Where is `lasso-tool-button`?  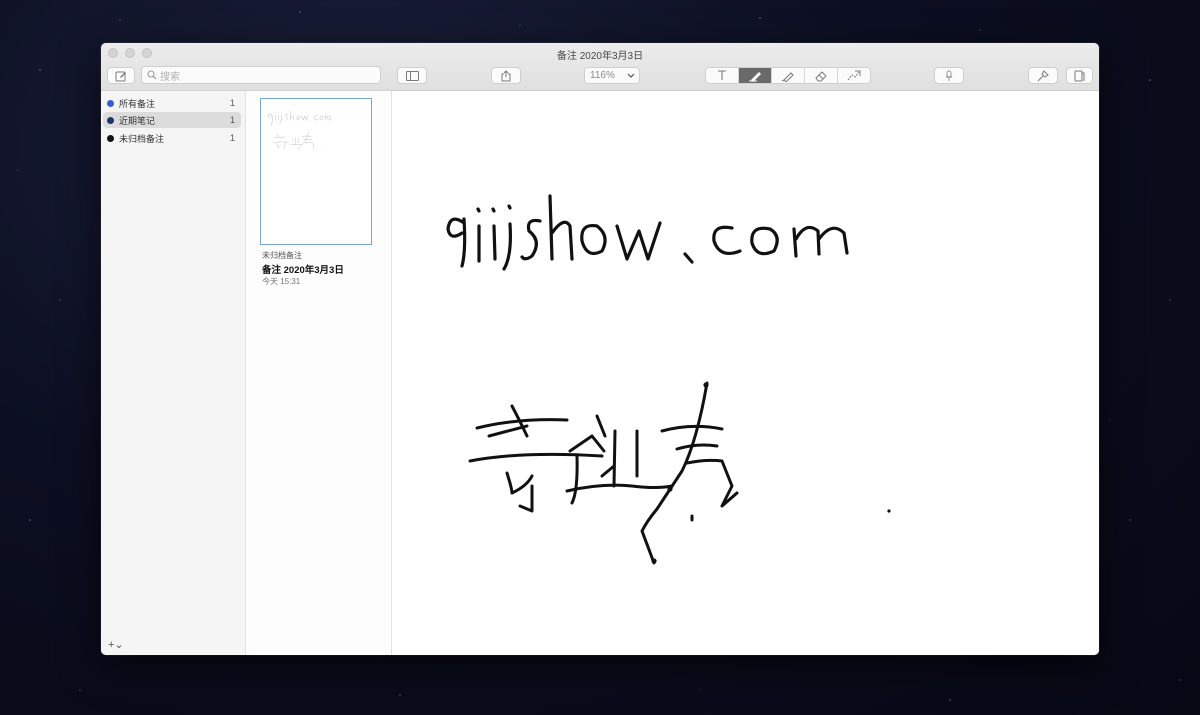 lasso-tool-button is located at coordinates (853, 75).